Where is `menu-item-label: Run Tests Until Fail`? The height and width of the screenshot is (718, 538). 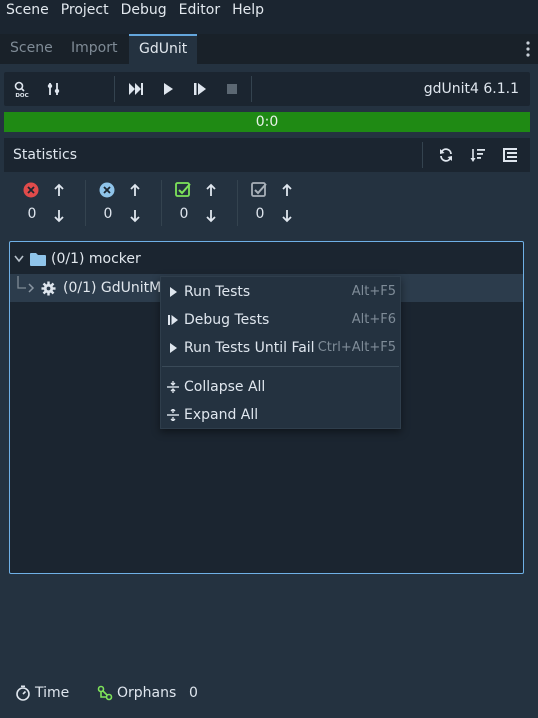
menu-item-label: Run Tests Until Fail is located at coordinates (249, 348).